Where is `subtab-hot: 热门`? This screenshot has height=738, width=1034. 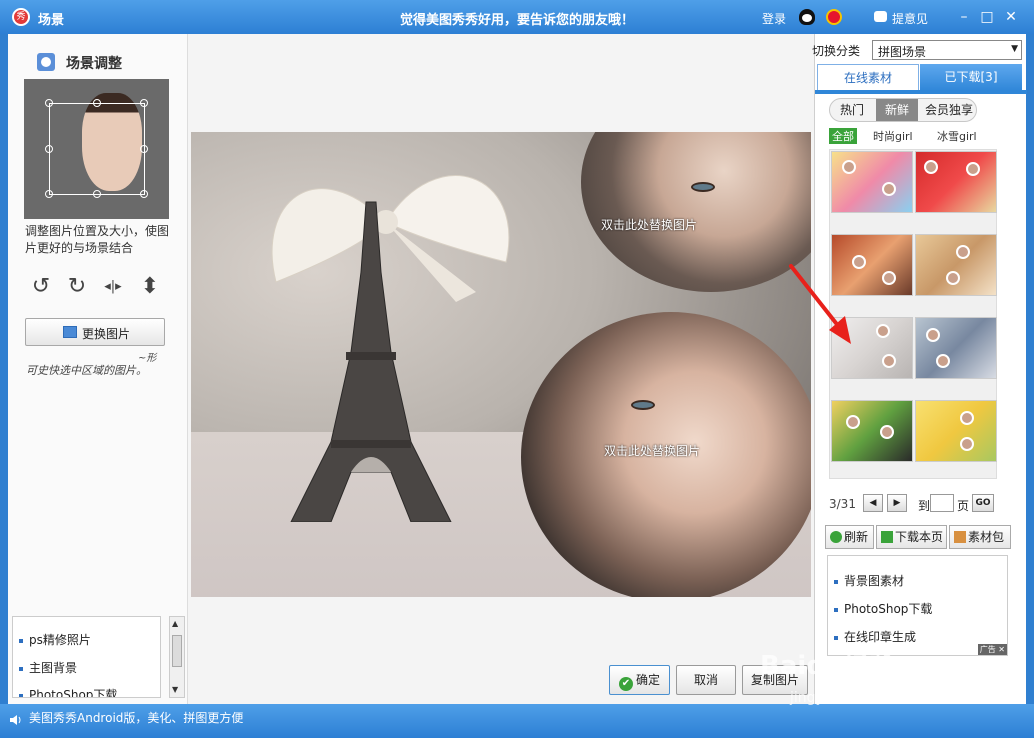 subtab-hot: 热门 is located at coordinates (852, 110).